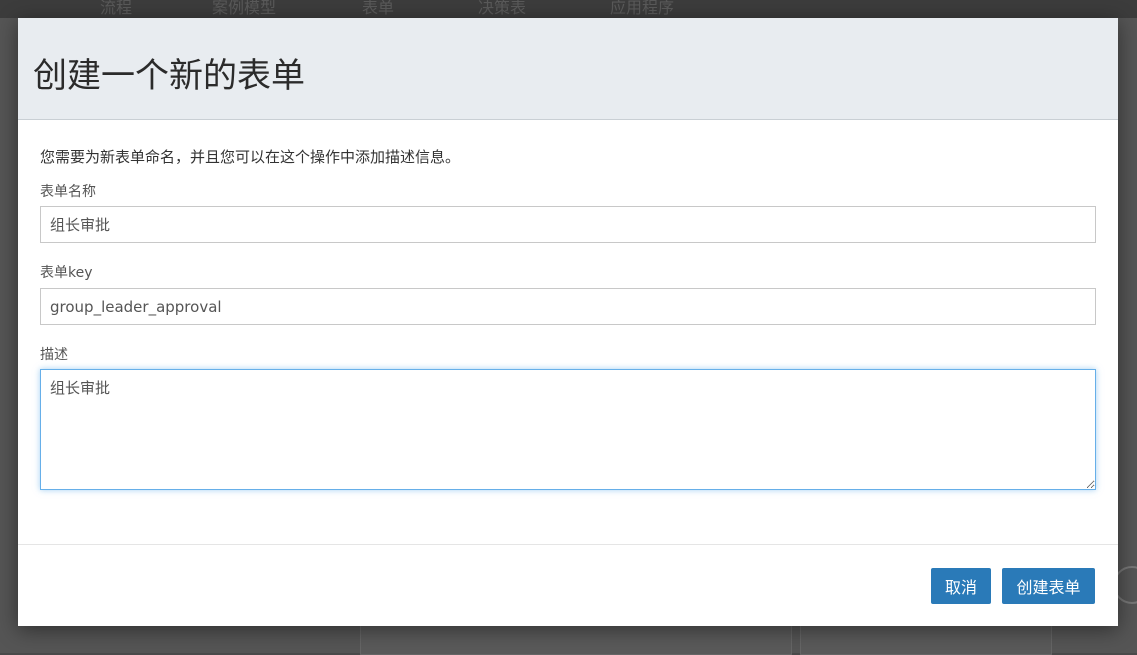  I want to click on form-name-label: 表单名称, so click(68, 192).